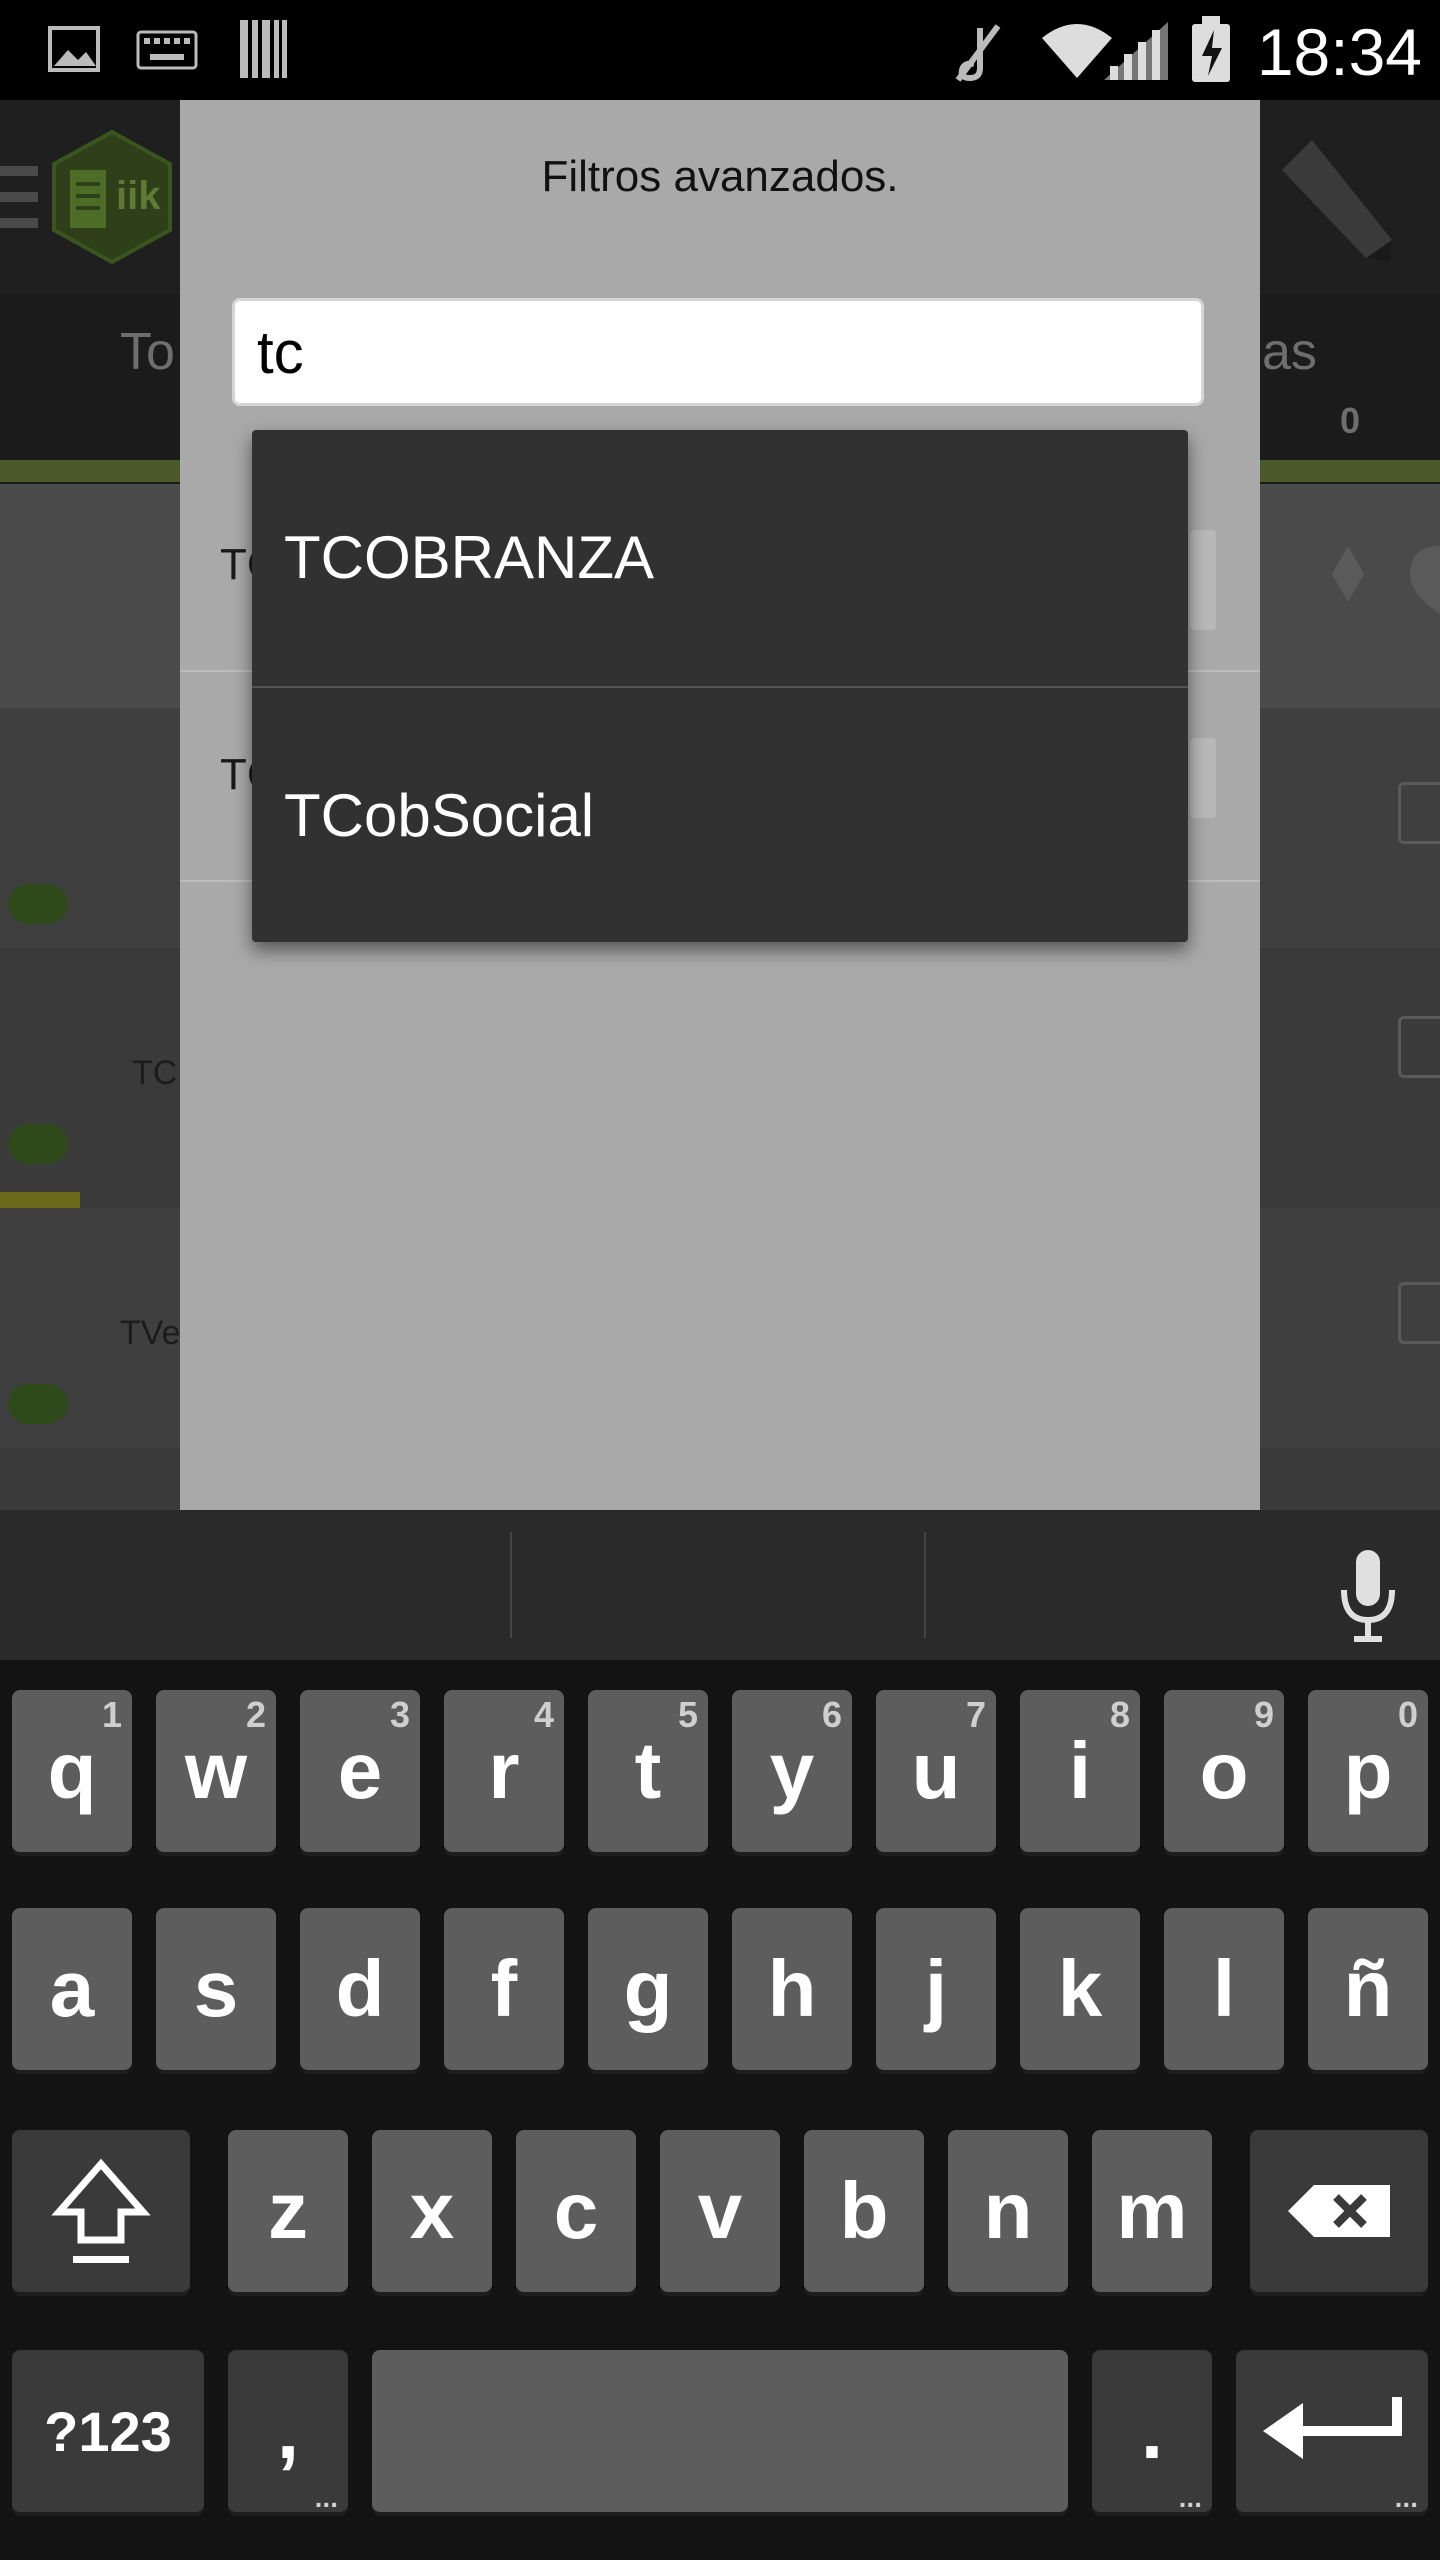 The image size is (1440, 2560). I want to click on microphone-icon, so click(1368, 1598).